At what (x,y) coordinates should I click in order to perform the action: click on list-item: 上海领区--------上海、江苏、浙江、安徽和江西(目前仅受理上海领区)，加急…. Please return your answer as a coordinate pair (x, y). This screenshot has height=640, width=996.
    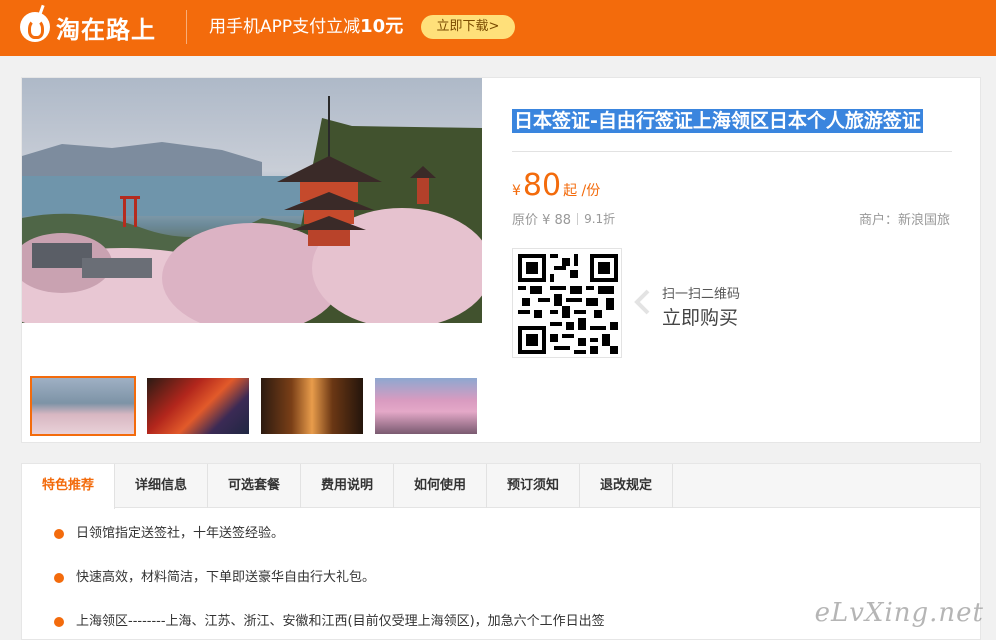
    Looking at the image, I should click on (329, 622).